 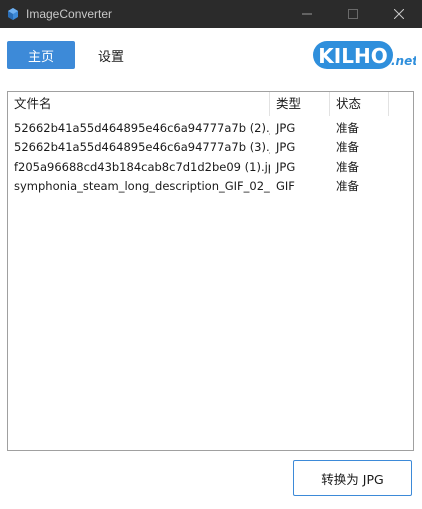 I want to click on close-button, so click(x=399, y=14).